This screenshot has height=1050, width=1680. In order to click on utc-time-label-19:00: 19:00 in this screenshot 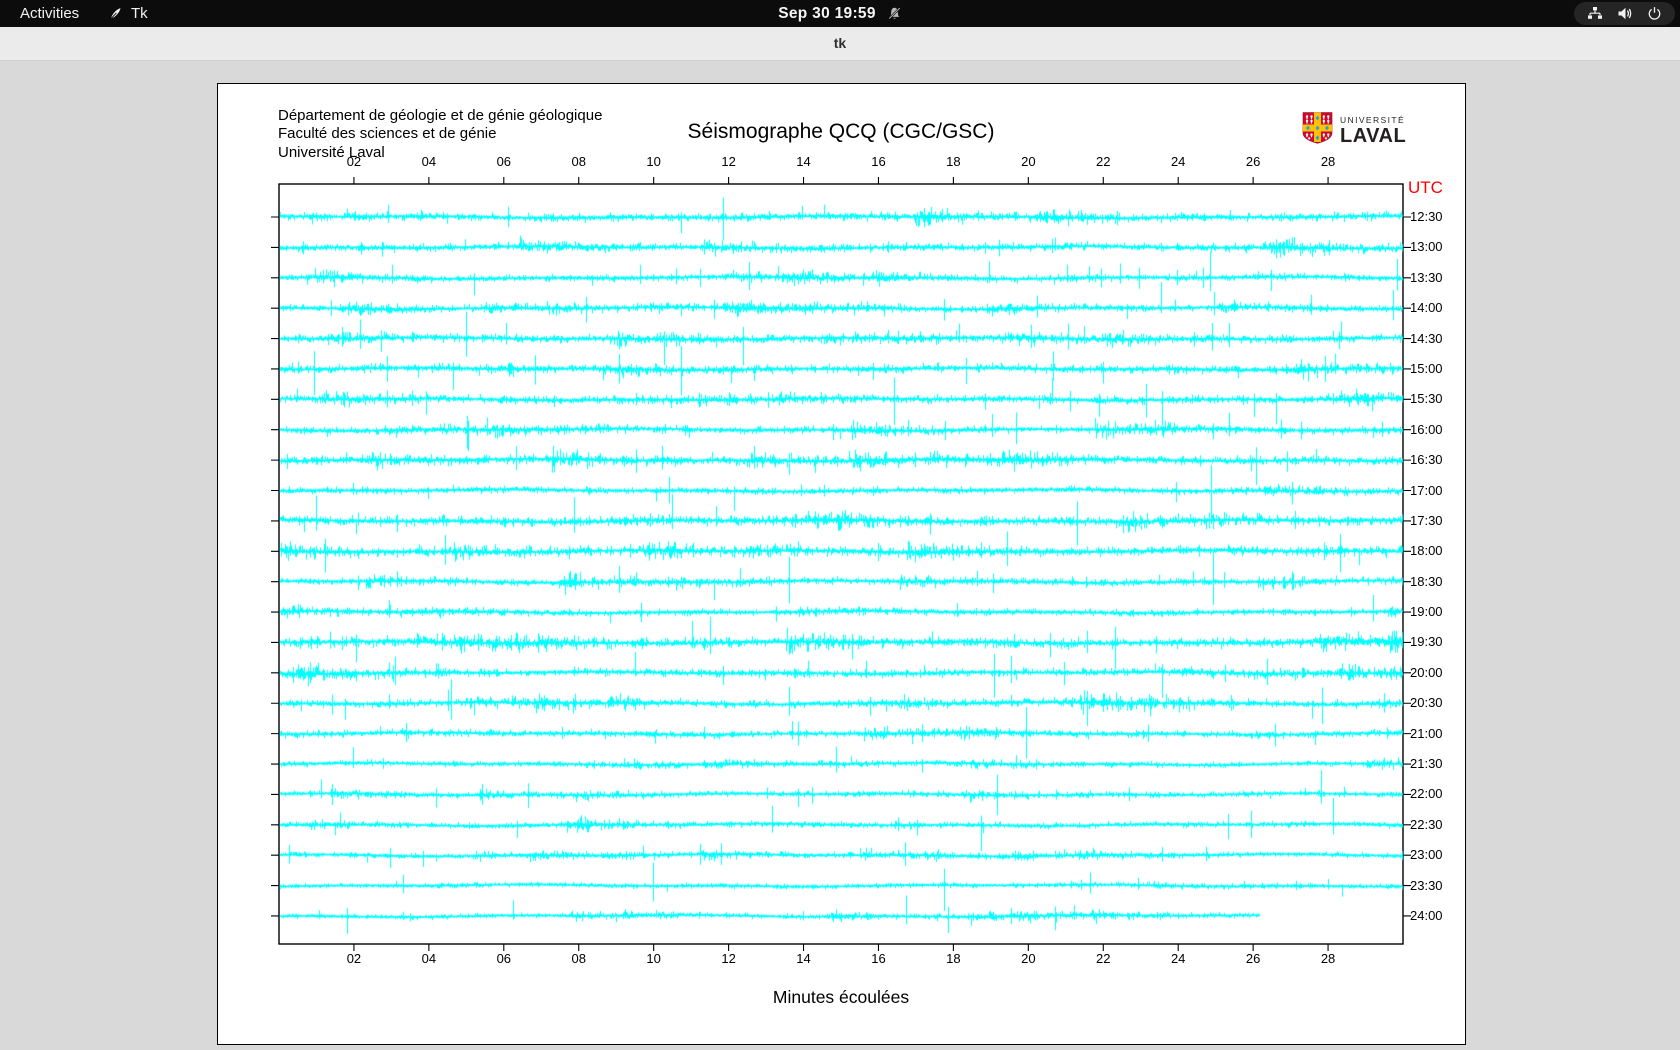, I will do `click(1426, 612)`.